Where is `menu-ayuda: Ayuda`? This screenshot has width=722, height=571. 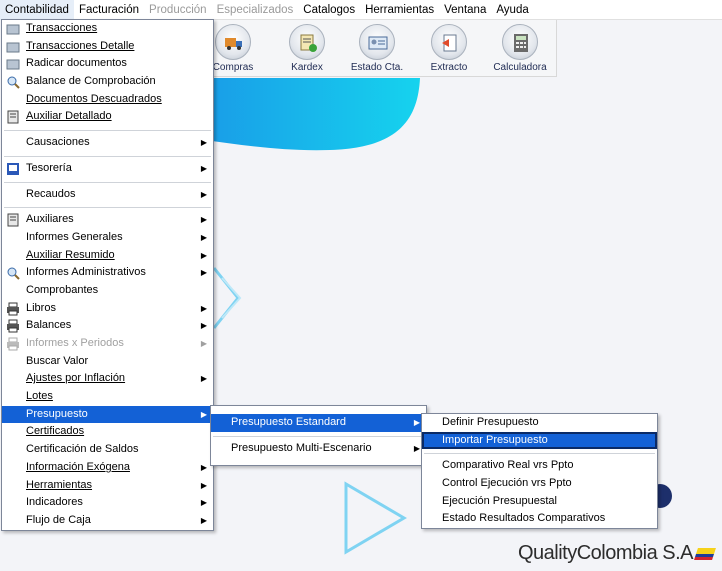 menu-ayuda: Ayuda is located at coordinates (512, 10).